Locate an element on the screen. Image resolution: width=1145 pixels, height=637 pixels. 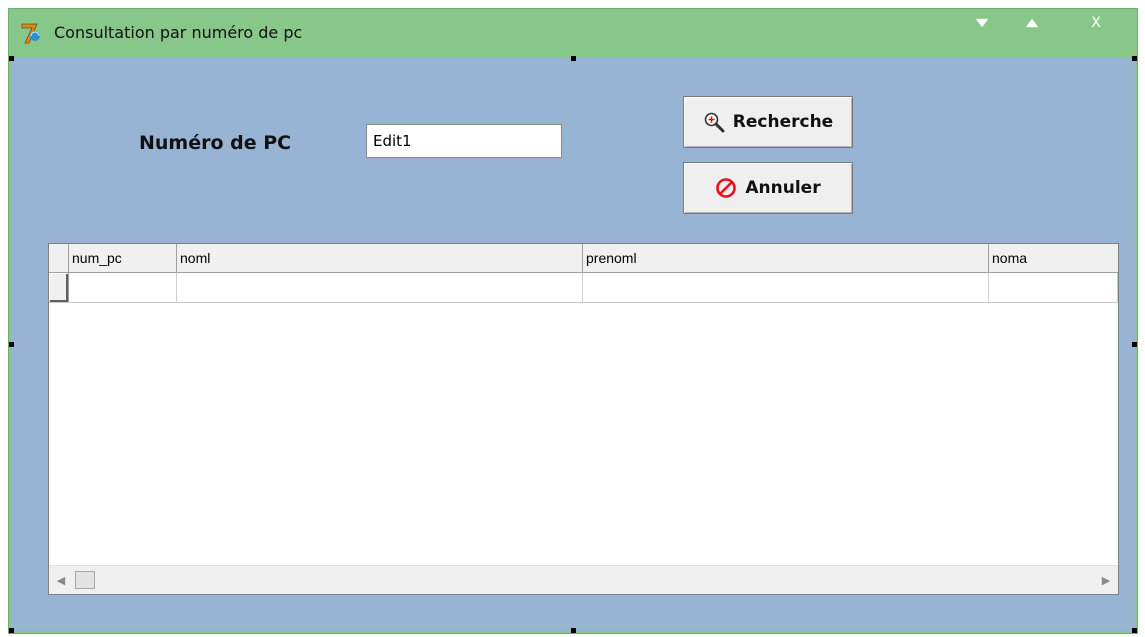
cell-prenoml is located at coordinates (786, 287).